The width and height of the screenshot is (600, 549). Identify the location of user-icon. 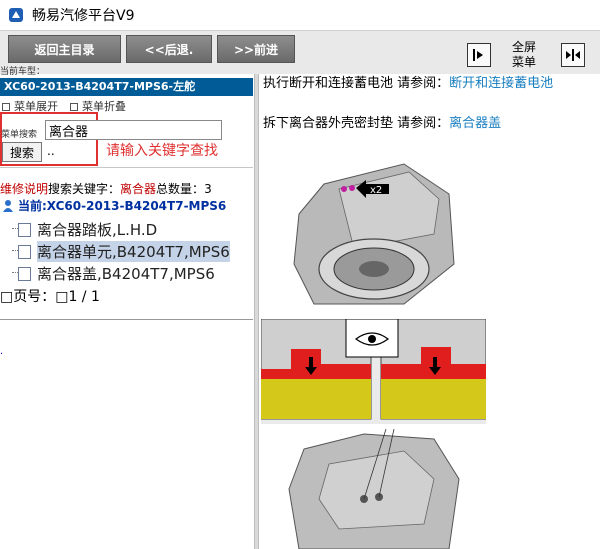
(8, 205).